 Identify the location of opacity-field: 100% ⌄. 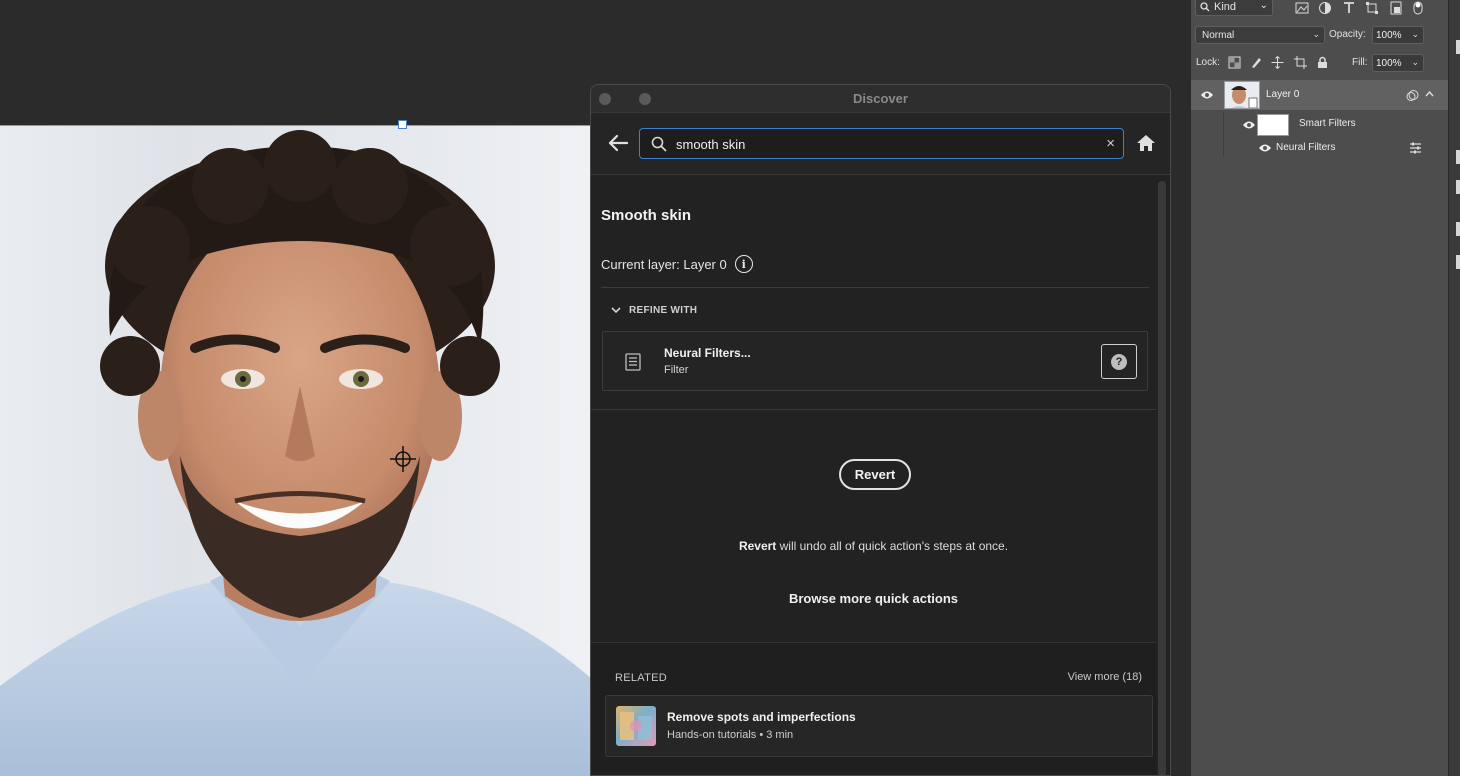
(1398, 35).